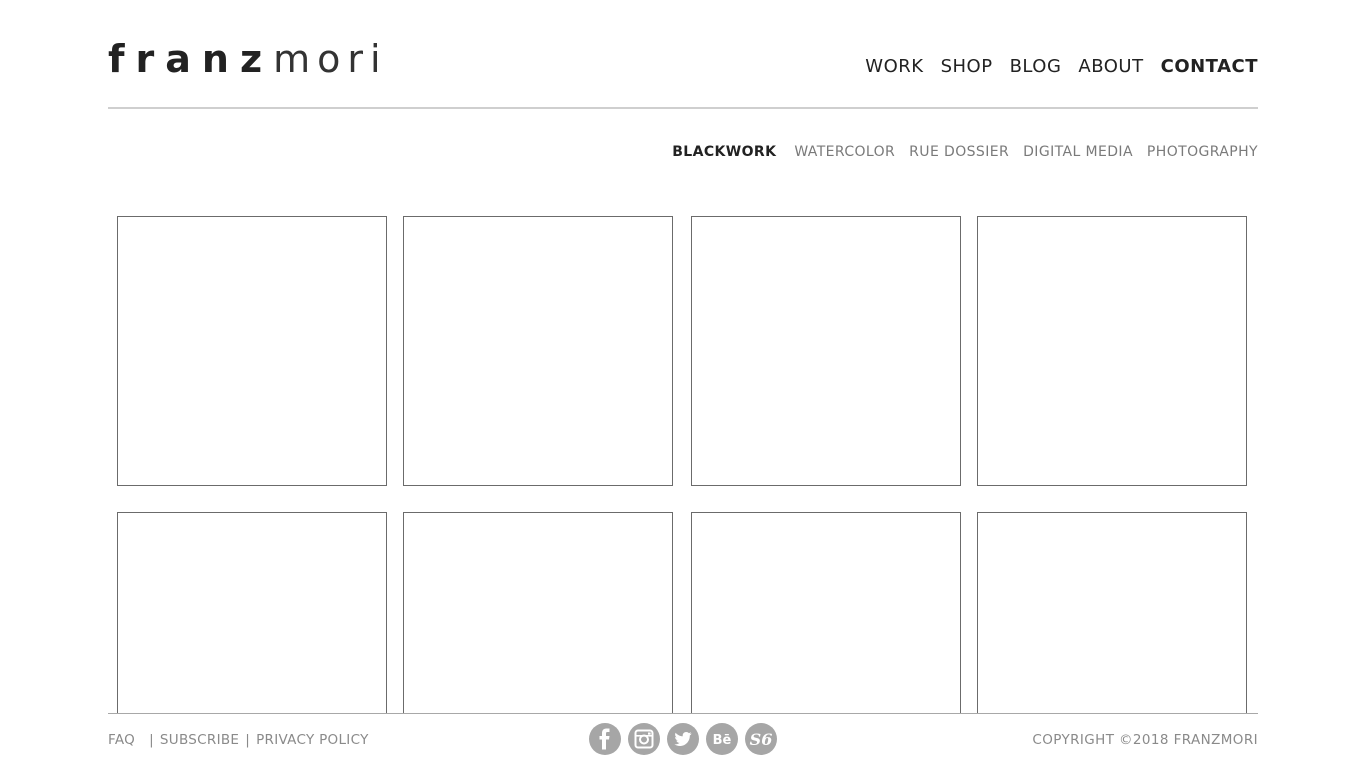 The width and height of the screenshot is (1366, 768). I want to click on facebook-icon, so click(605, 739).